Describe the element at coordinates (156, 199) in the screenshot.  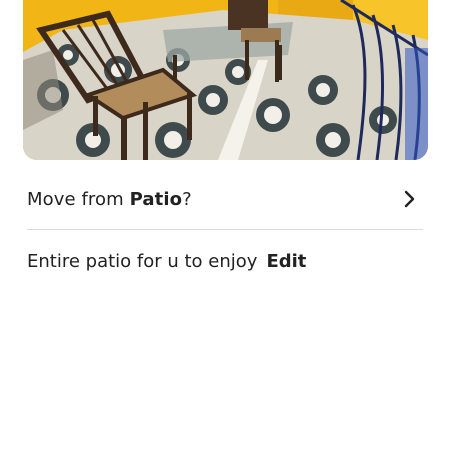
I see `room-name: Patio` at that location.